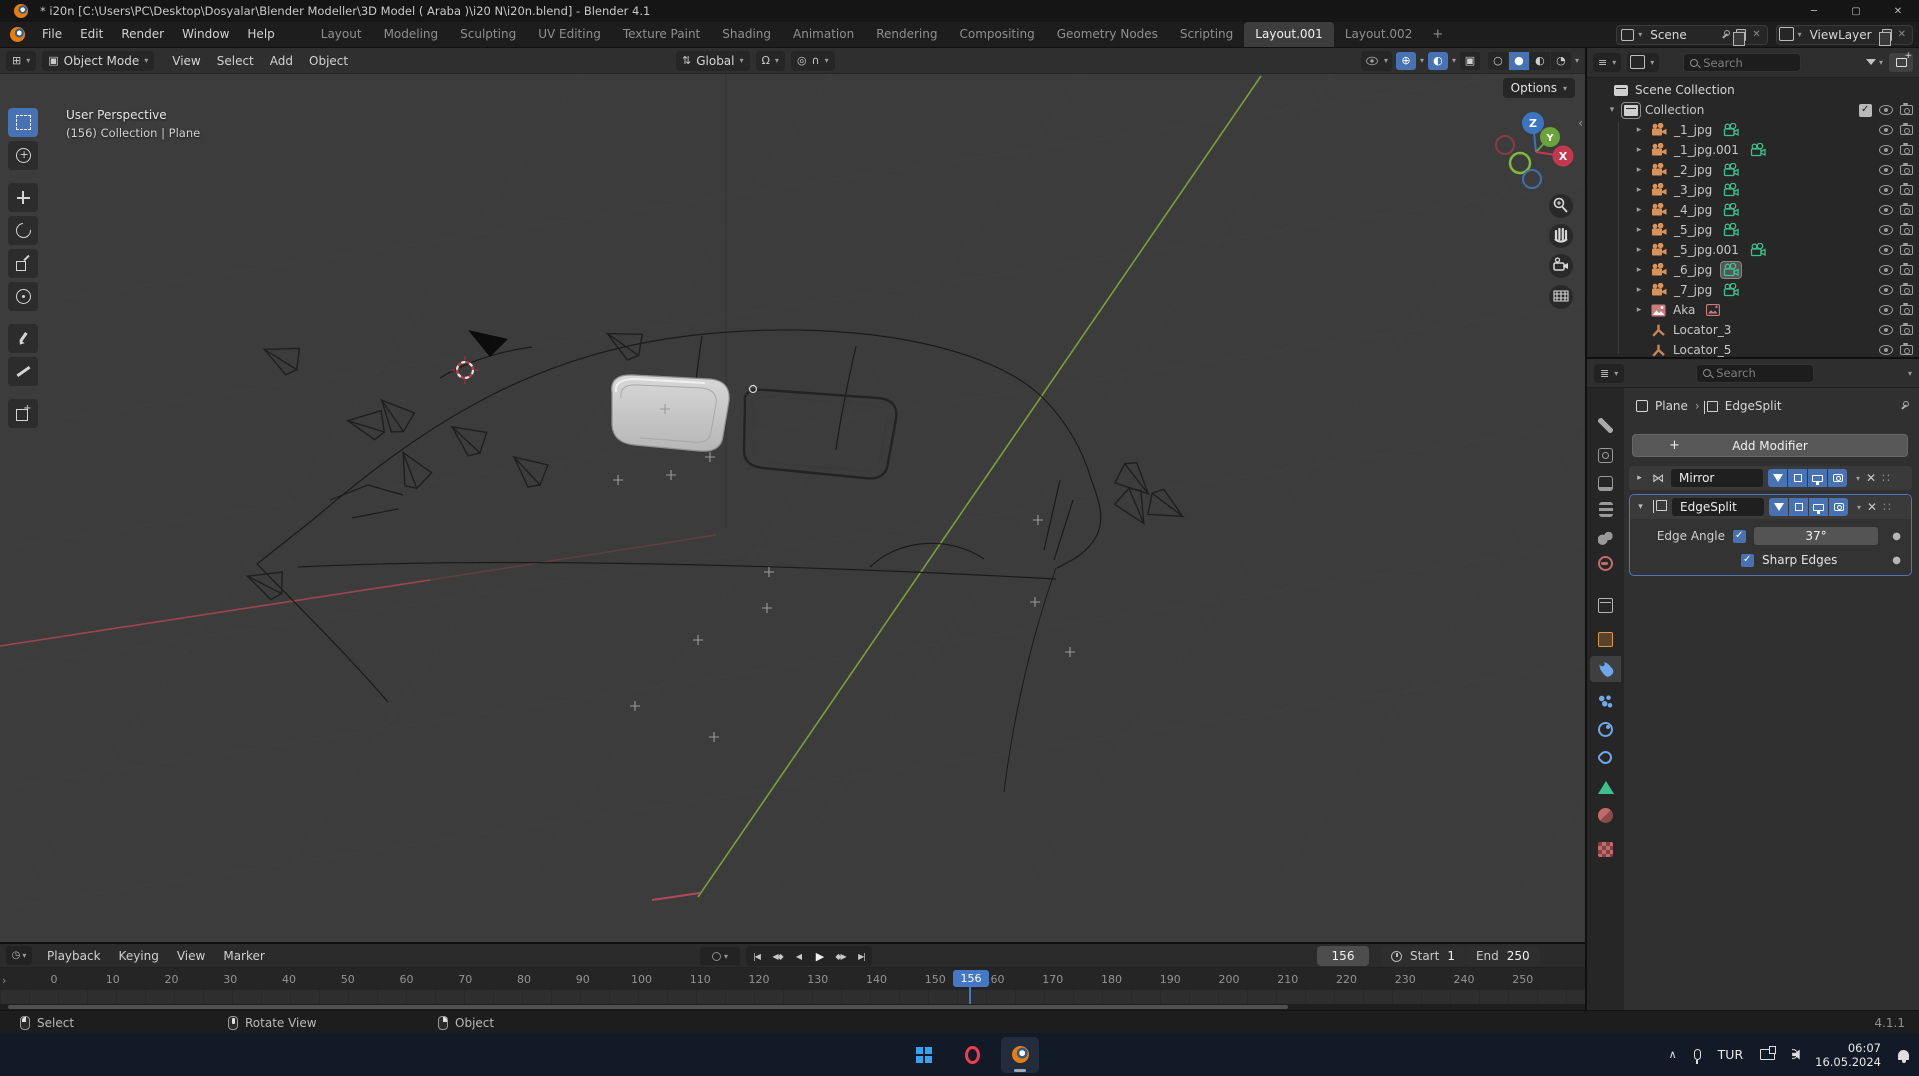 This screenshot has height=1076, width=1919. What do you see at coordinates (861, 956) in the screenshot?
I see `jump-to-end-button: ▶|` at bounding box center [861, 956].